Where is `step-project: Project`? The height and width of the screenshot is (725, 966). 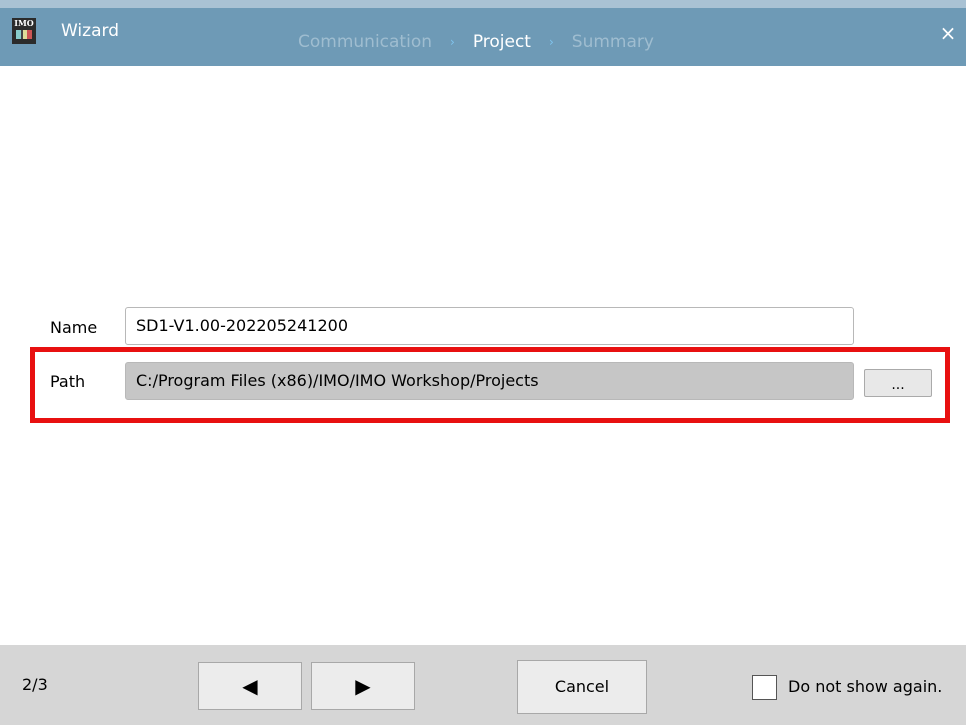
step-project: Project is located at coordinates (501, 42).